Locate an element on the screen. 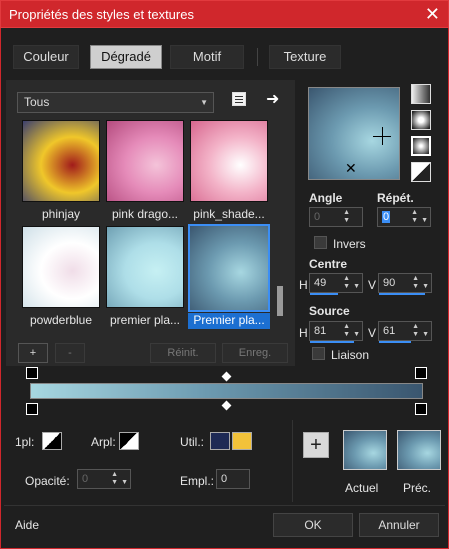  repeat-label: Répét. is located at coordinates (395, 198).